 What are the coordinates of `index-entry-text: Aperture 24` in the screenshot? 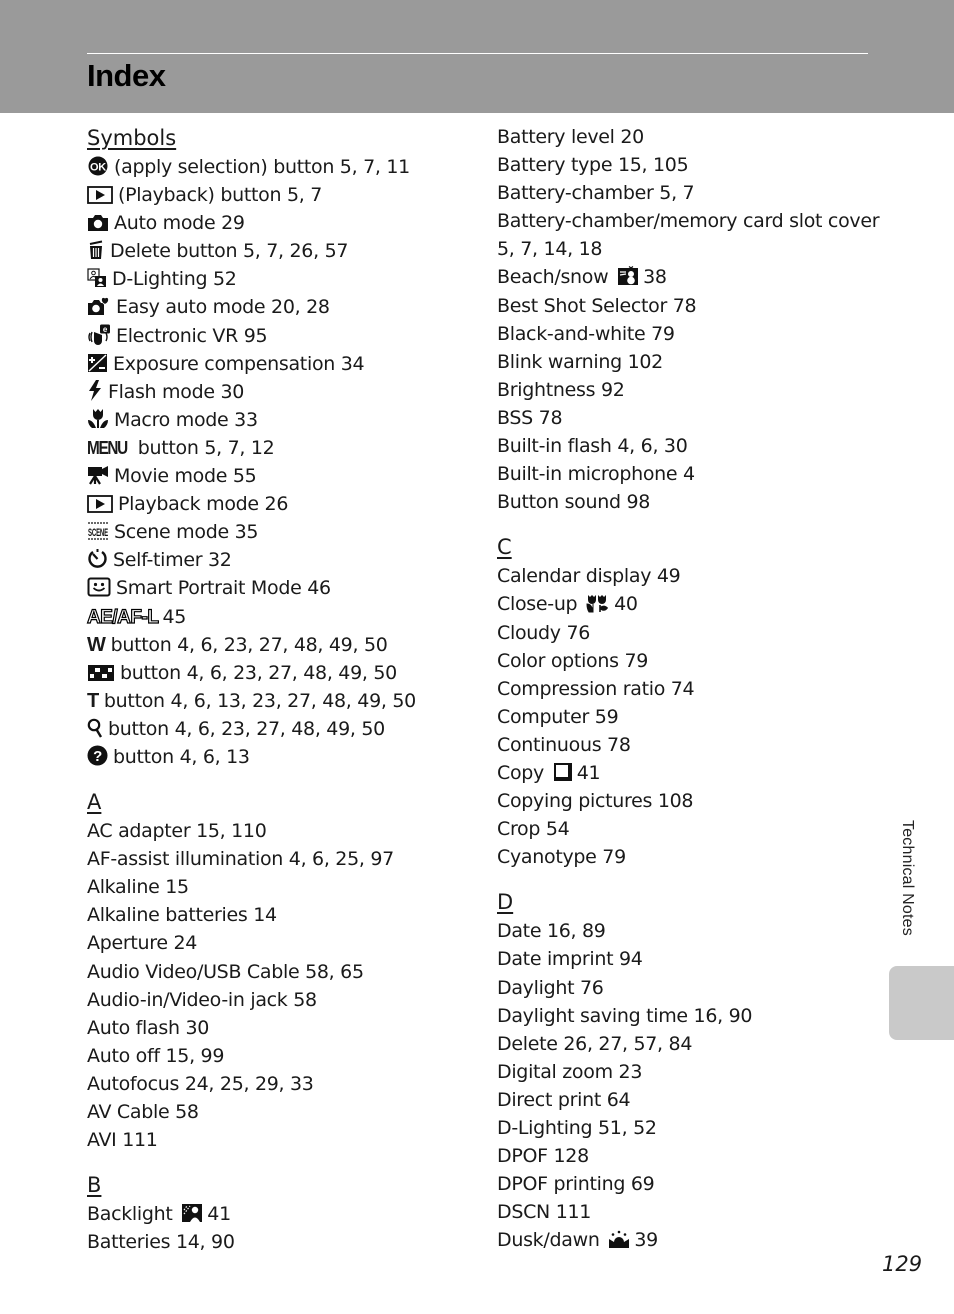 It's located at (142, 943).